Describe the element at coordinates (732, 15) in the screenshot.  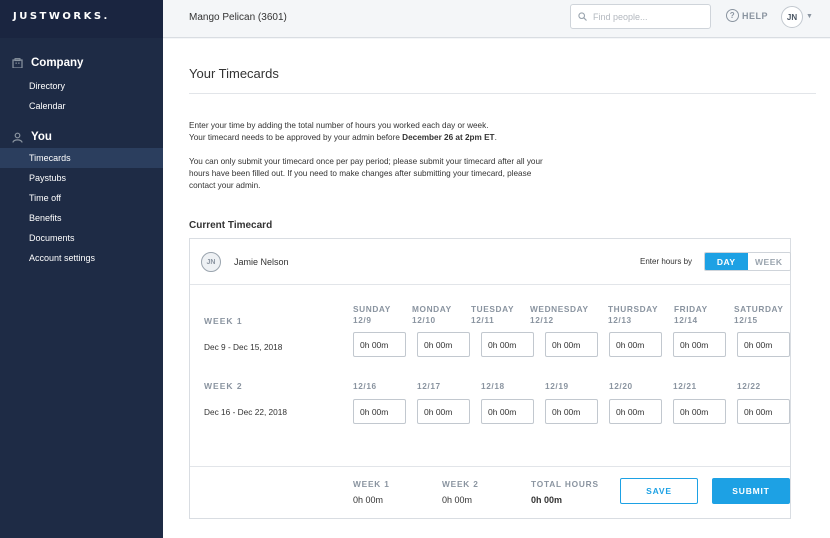
I see `help-icon: ?` at that location.